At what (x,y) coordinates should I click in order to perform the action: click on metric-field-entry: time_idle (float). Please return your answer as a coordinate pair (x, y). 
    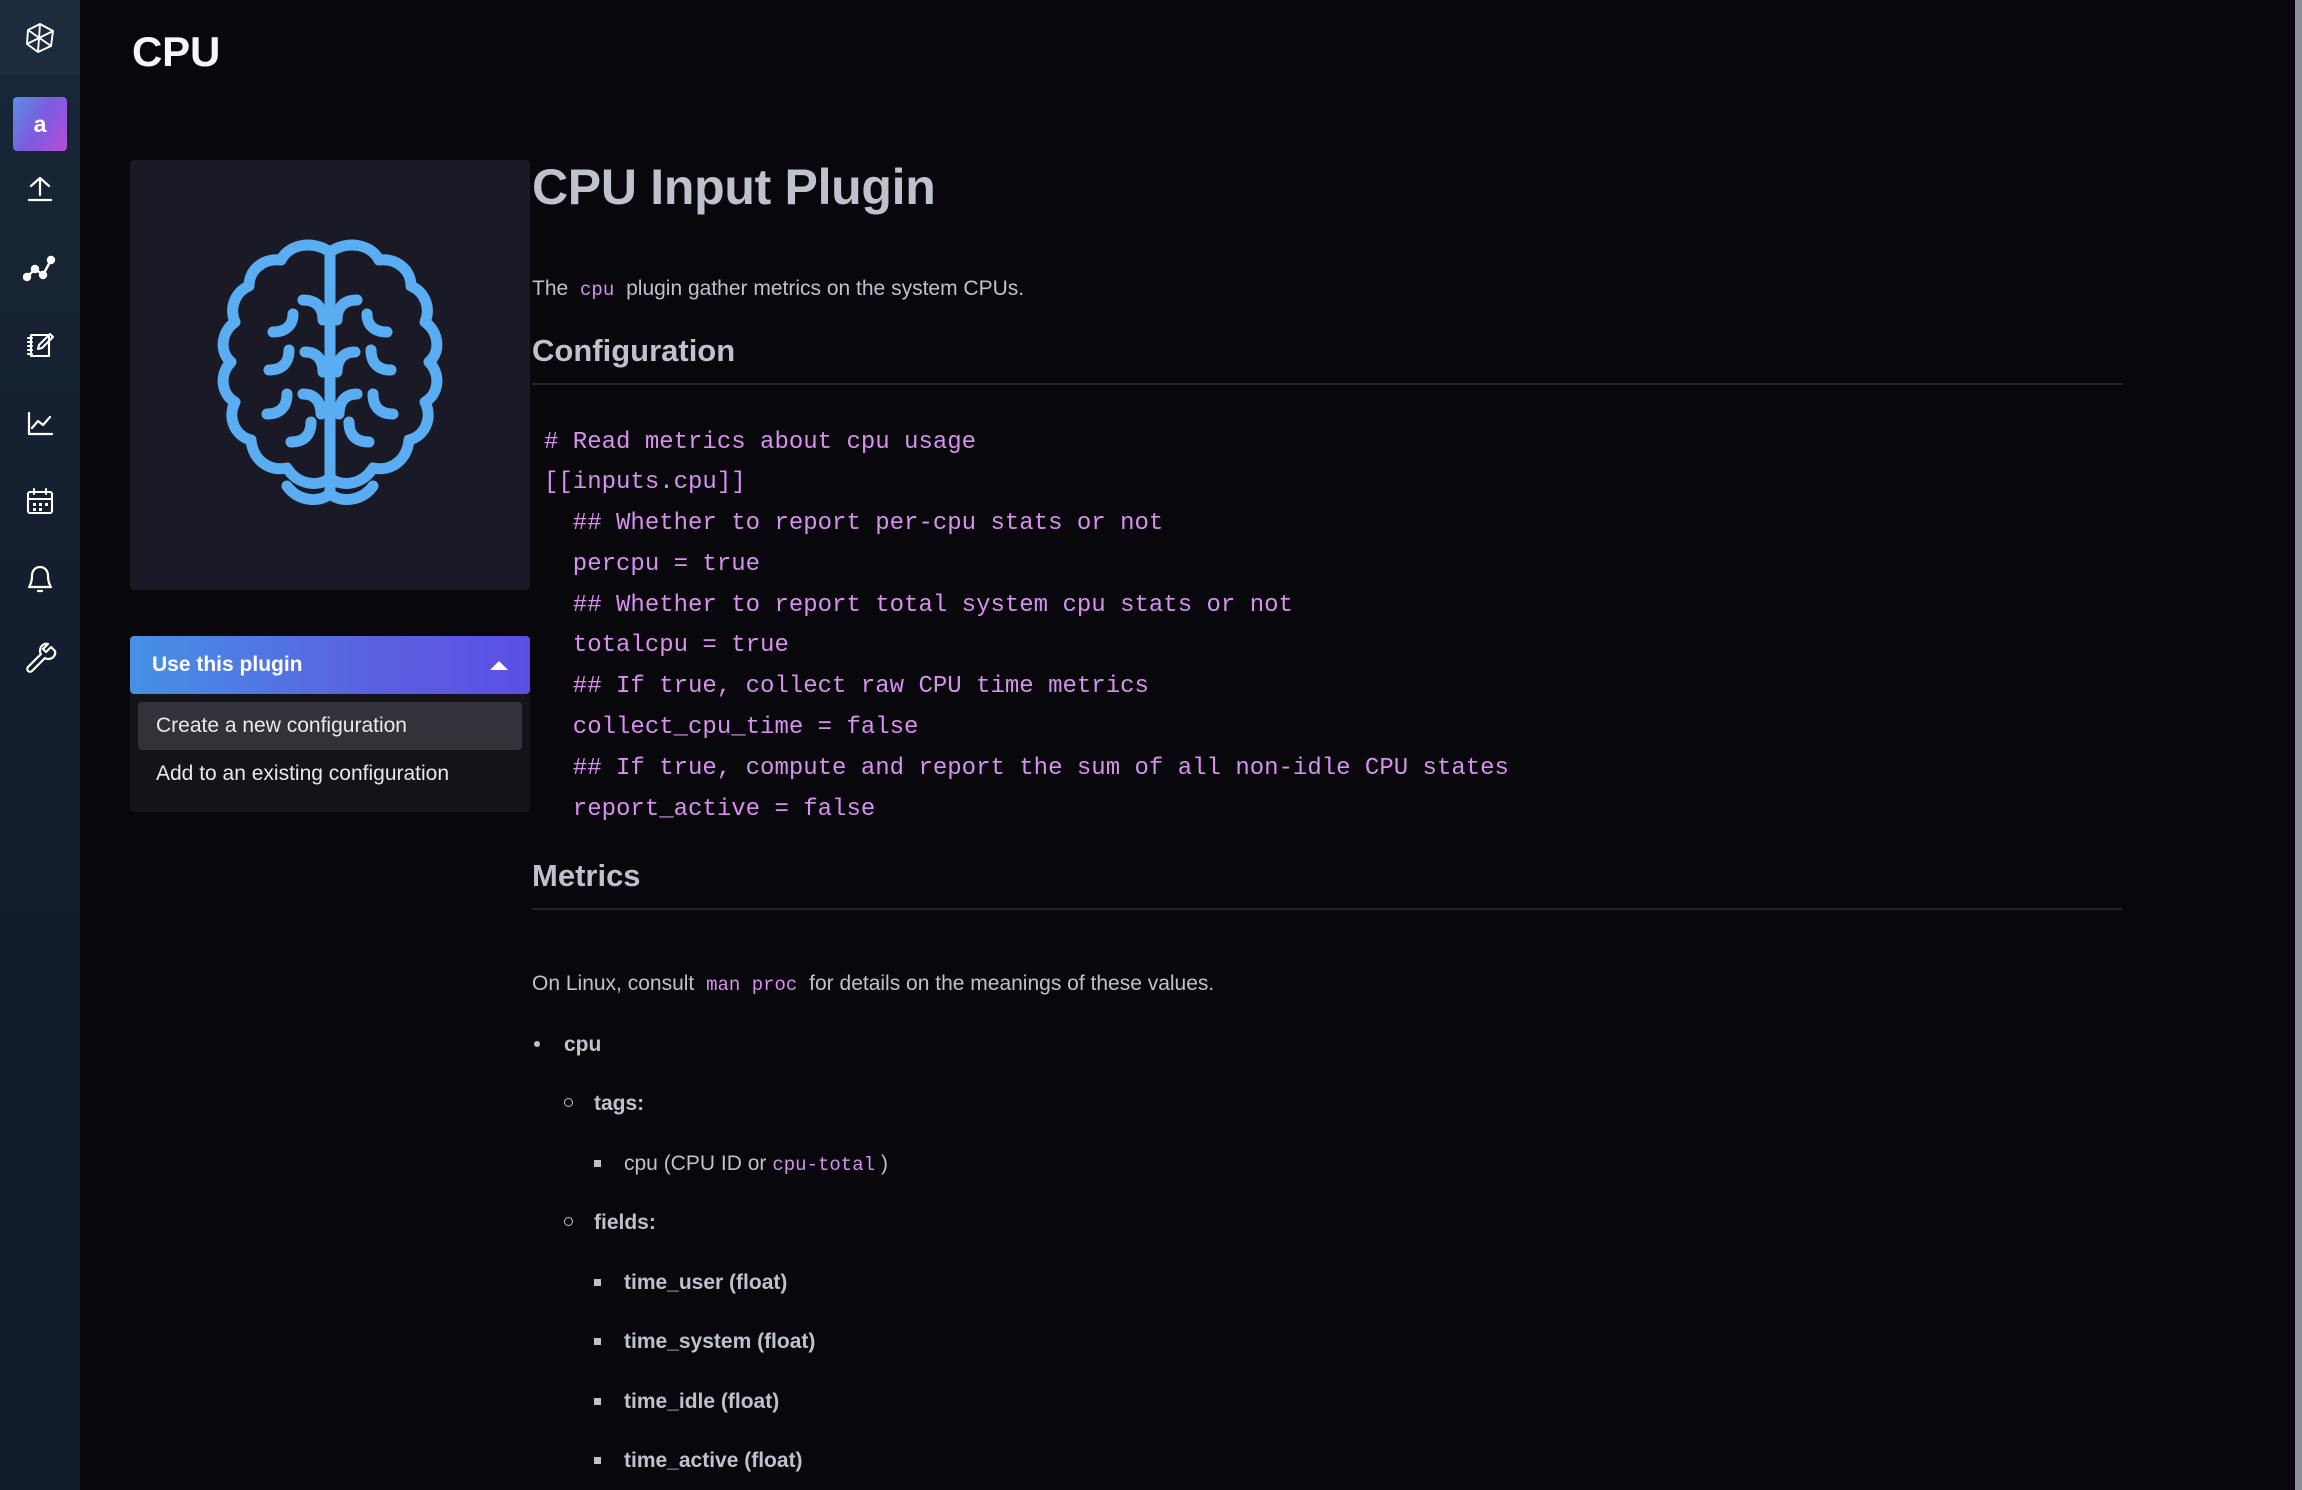
    Looking at the image, I should click on (702, 1401).